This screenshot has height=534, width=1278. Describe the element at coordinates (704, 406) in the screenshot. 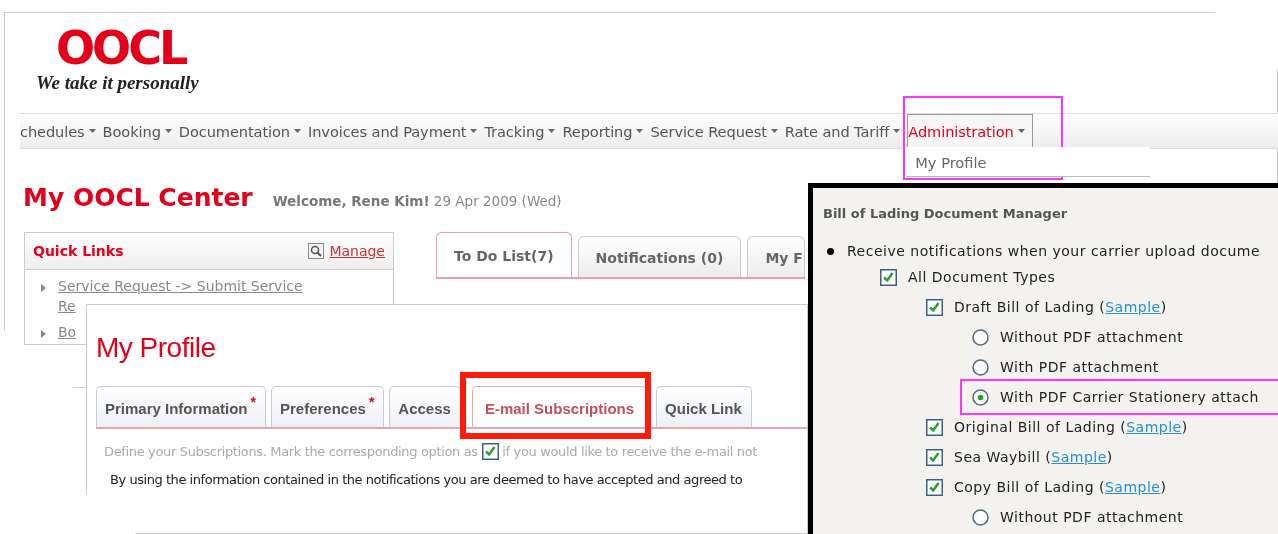

I see `tab: Quick Link` at that location.